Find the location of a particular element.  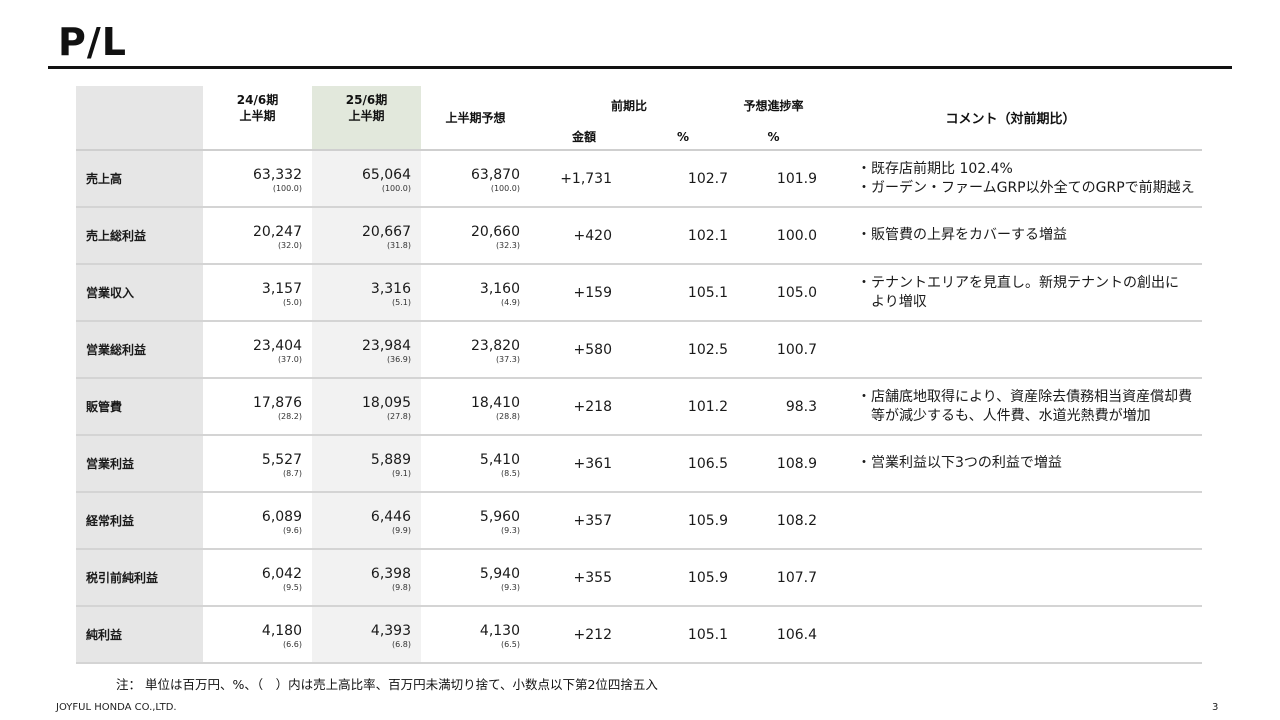

yoy-amount: +420 is located at coordinates (592, 235).